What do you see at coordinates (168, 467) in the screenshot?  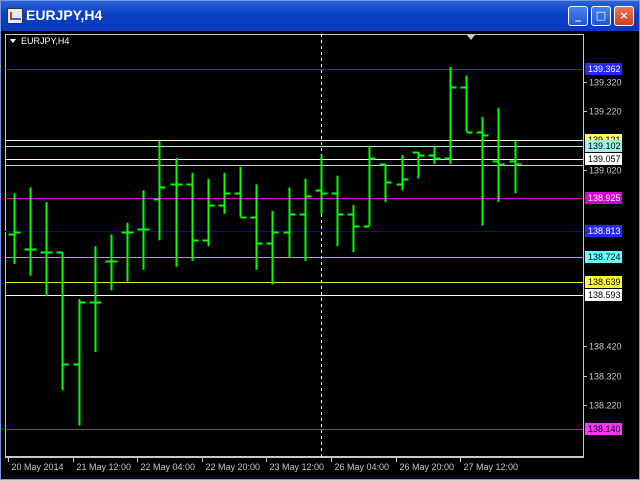 I see `time-tick-label: 22 May 04:00` at bounding box center [168, 467].